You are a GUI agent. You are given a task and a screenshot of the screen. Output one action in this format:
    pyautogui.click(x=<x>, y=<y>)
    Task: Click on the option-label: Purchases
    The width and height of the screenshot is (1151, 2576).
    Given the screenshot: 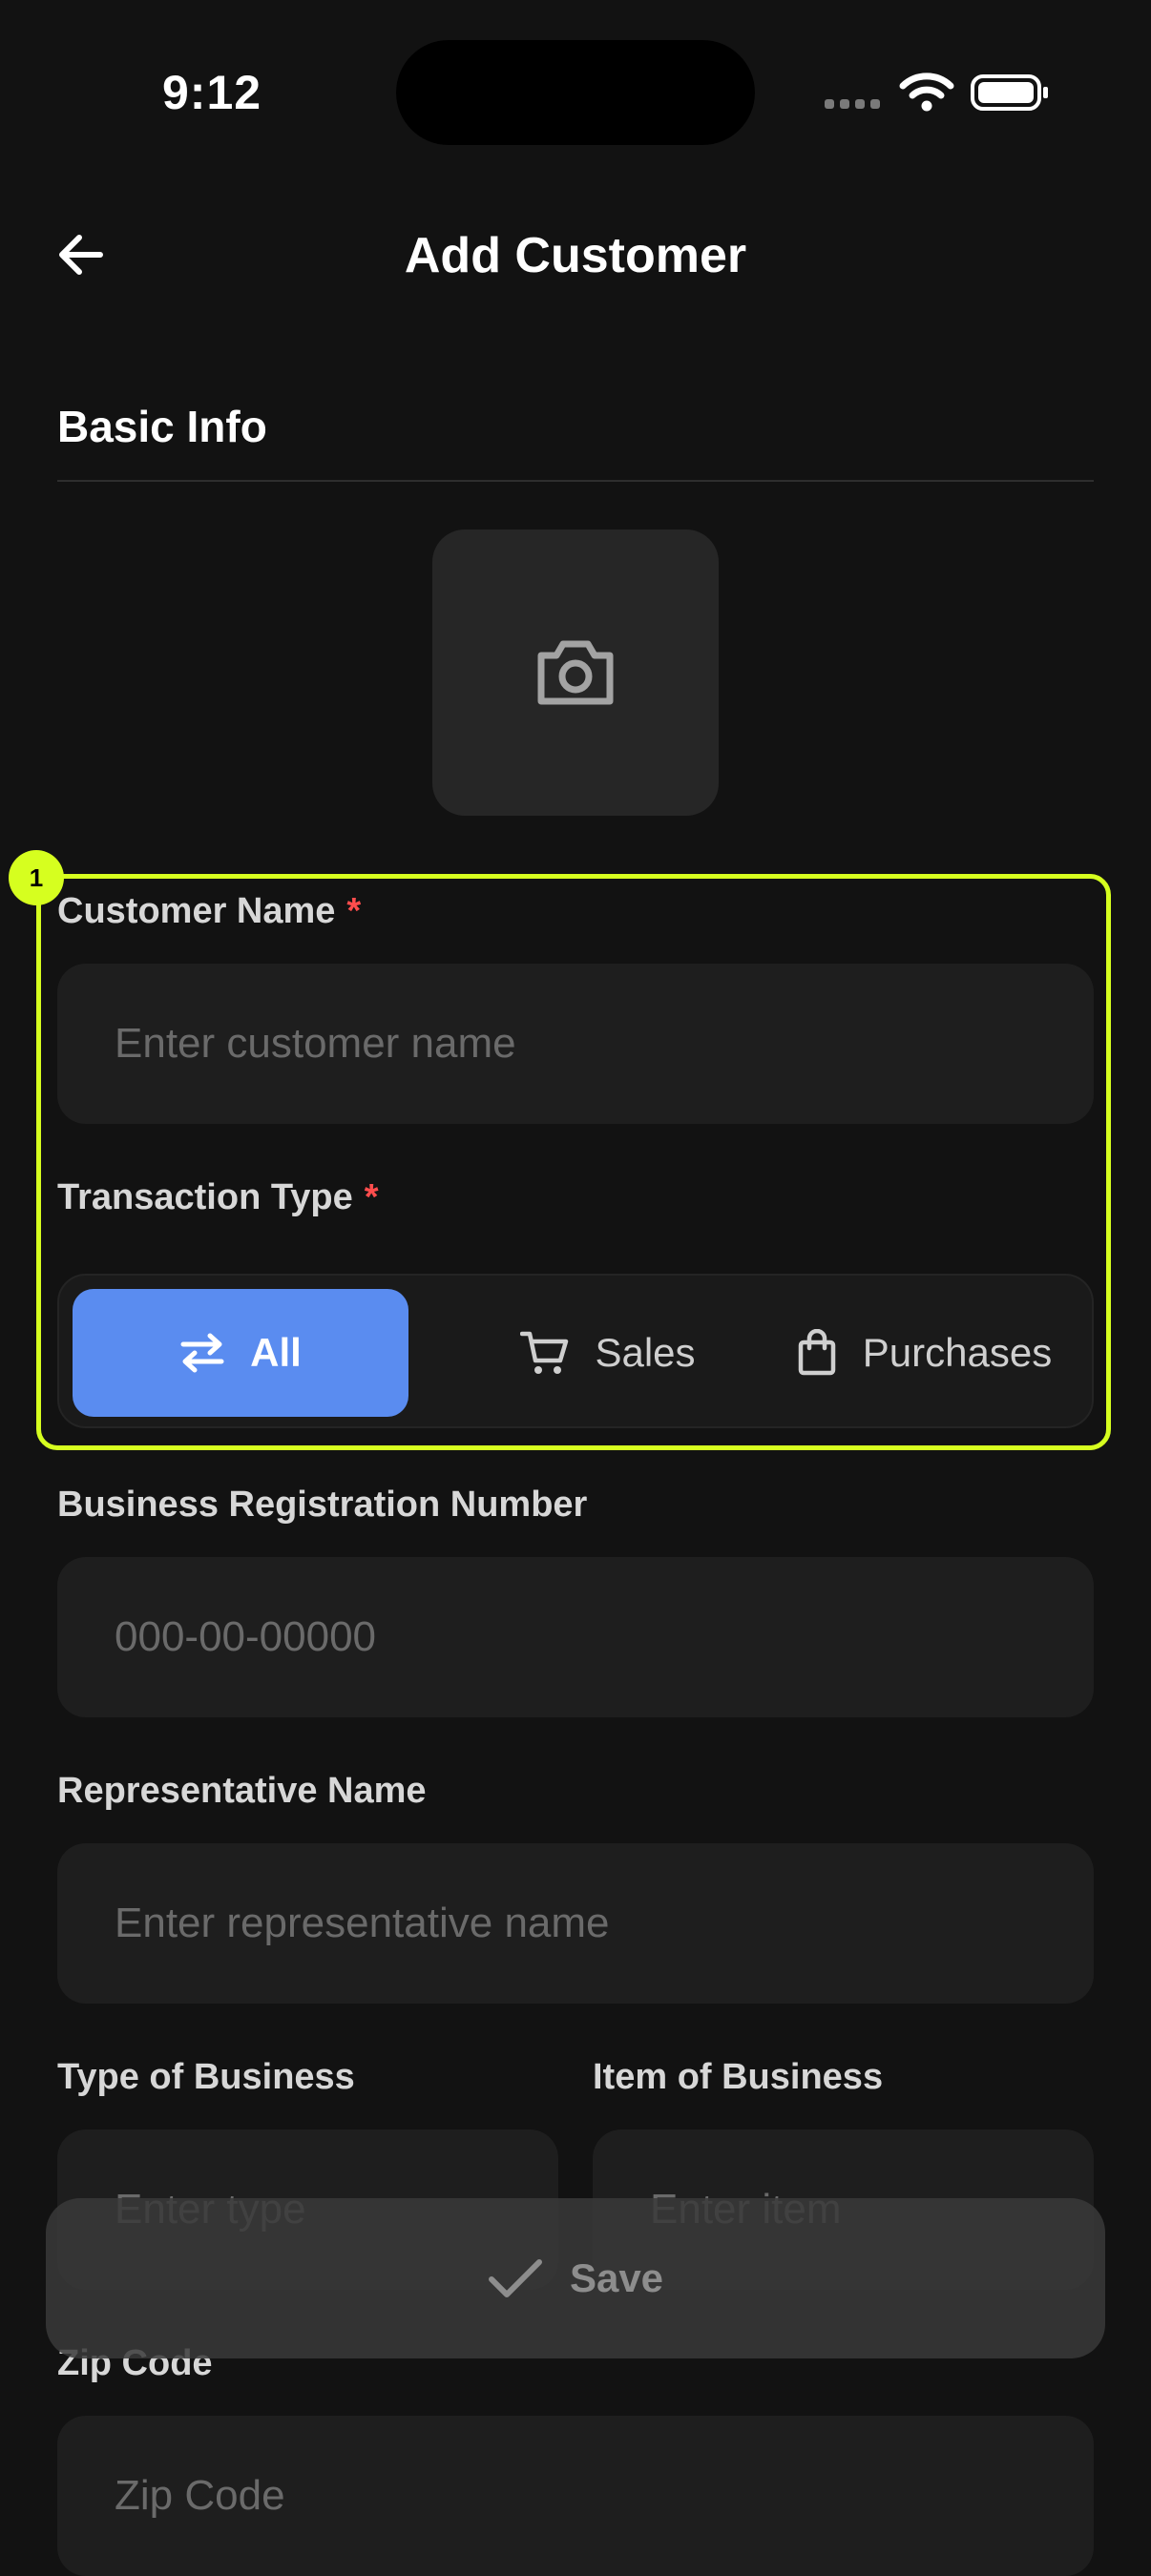 What is the action you would take?
    pyautogui.click(x=957, y=1352)
    